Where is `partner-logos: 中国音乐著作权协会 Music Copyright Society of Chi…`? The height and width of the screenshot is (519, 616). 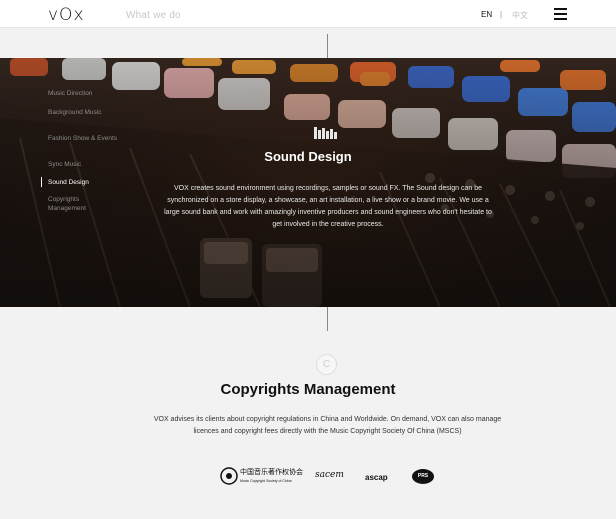
partner-logos: 中国音乐著作权协会 Music Copyright Society of Chi… is located at coordinates (328, 479).